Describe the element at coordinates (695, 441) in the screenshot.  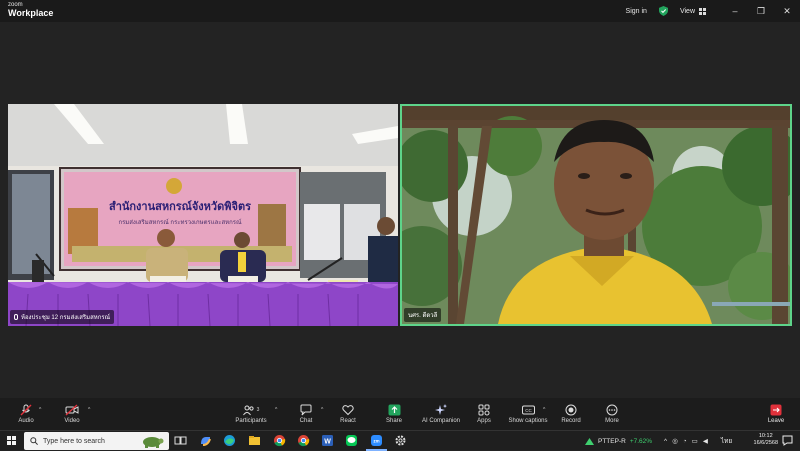
I see `display-icon: ▭` at that location.